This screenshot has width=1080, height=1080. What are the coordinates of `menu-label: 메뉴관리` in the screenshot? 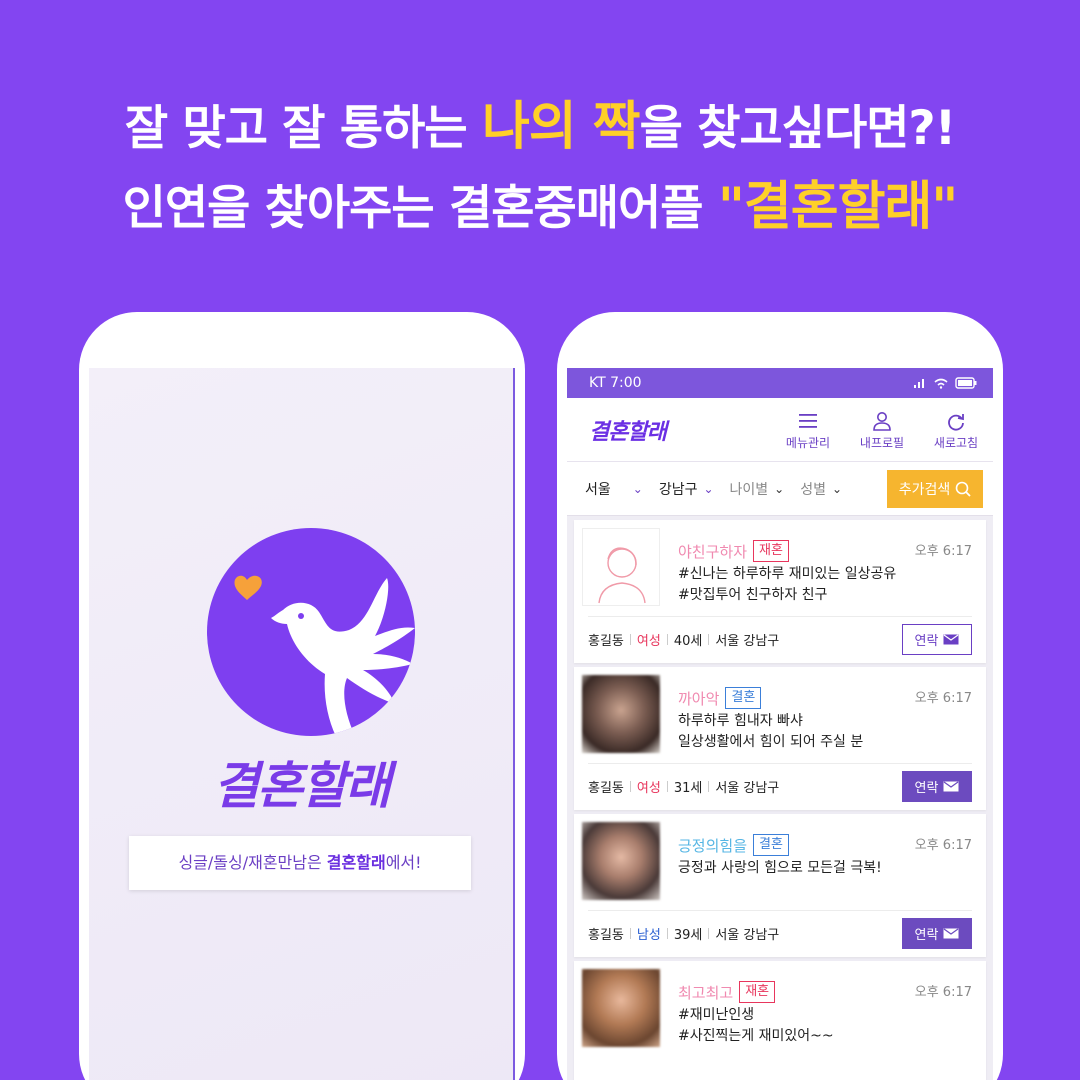 It's located at (808, 443).